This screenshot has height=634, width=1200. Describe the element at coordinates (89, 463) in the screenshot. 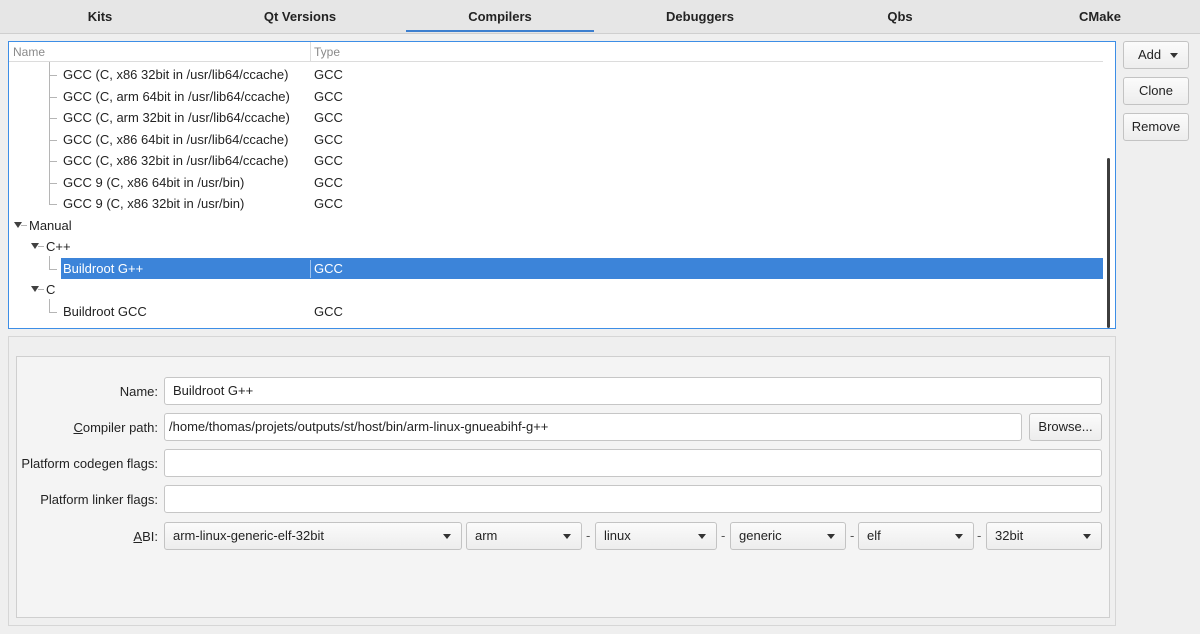

I see `codegen-flags-label: Platform codegen flags:` at that location.